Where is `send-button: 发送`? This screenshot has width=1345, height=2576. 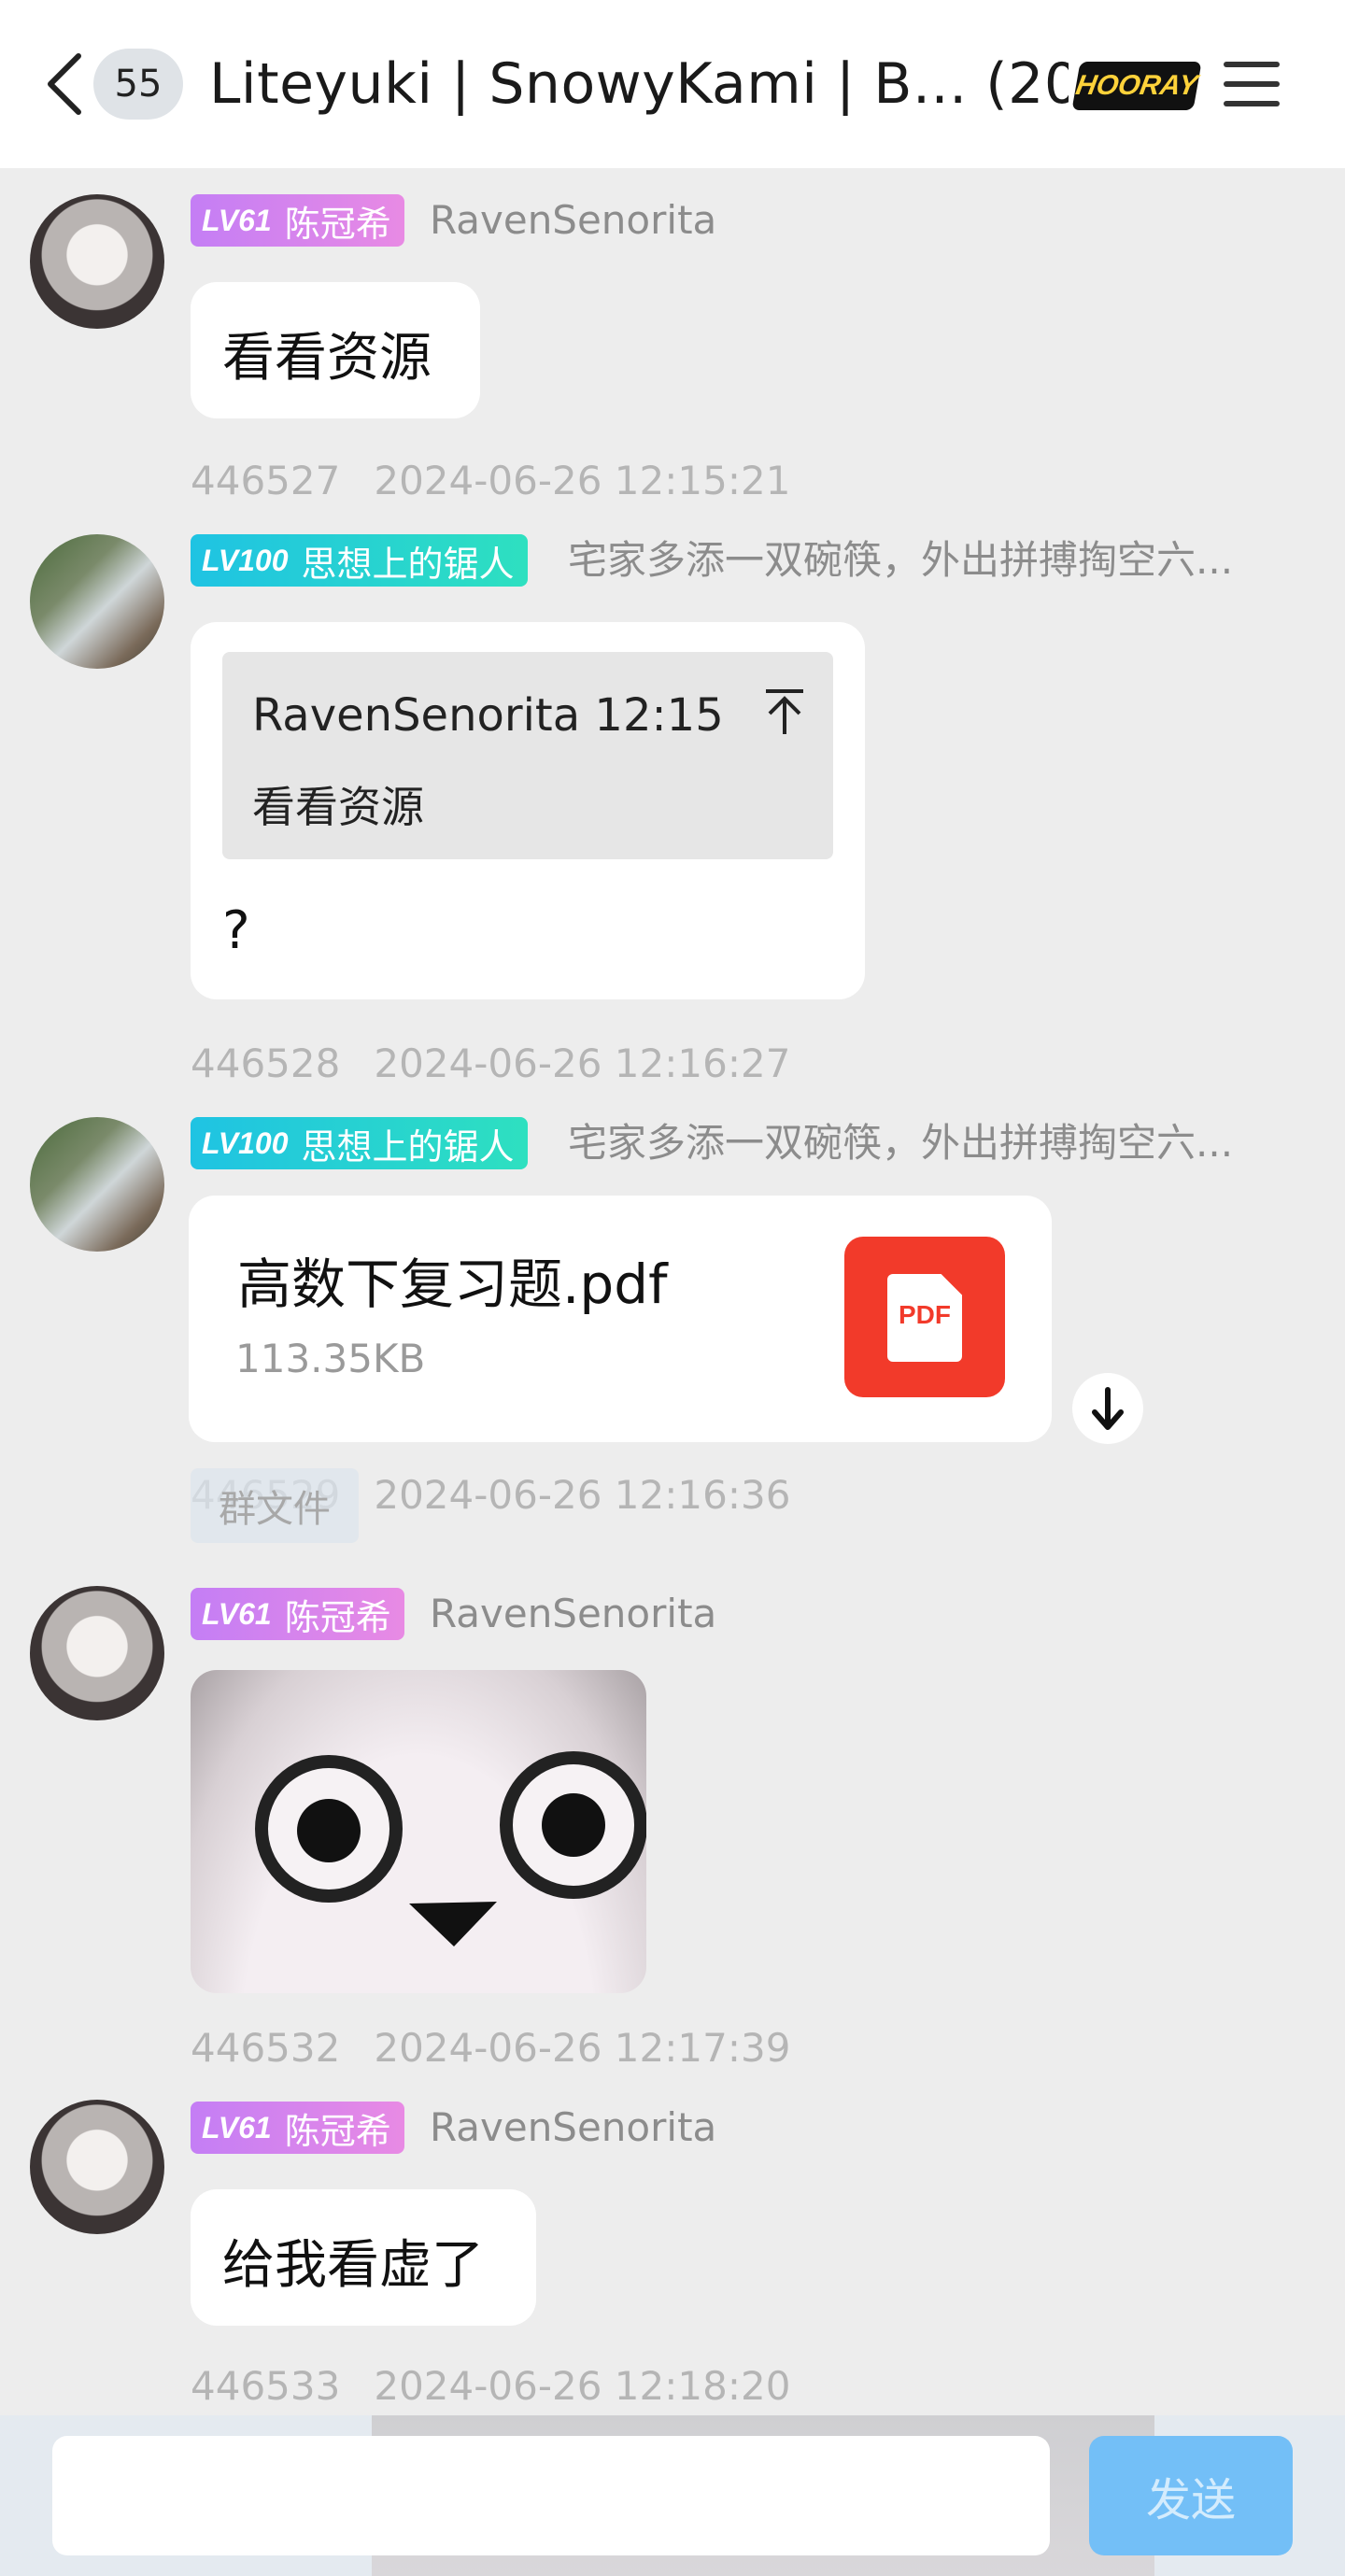
send-button: 发送 is located at coordinates (1191, 2495).